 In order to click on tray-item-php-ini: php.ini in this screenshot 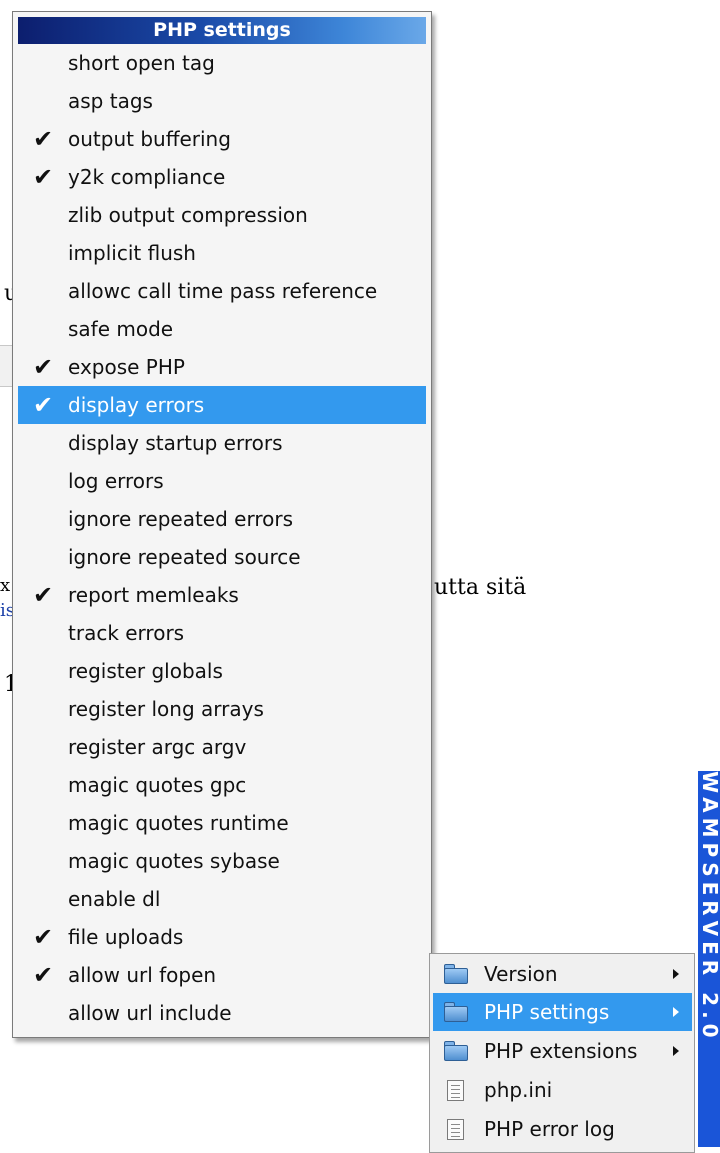, I will do `click(562, 1090)`.